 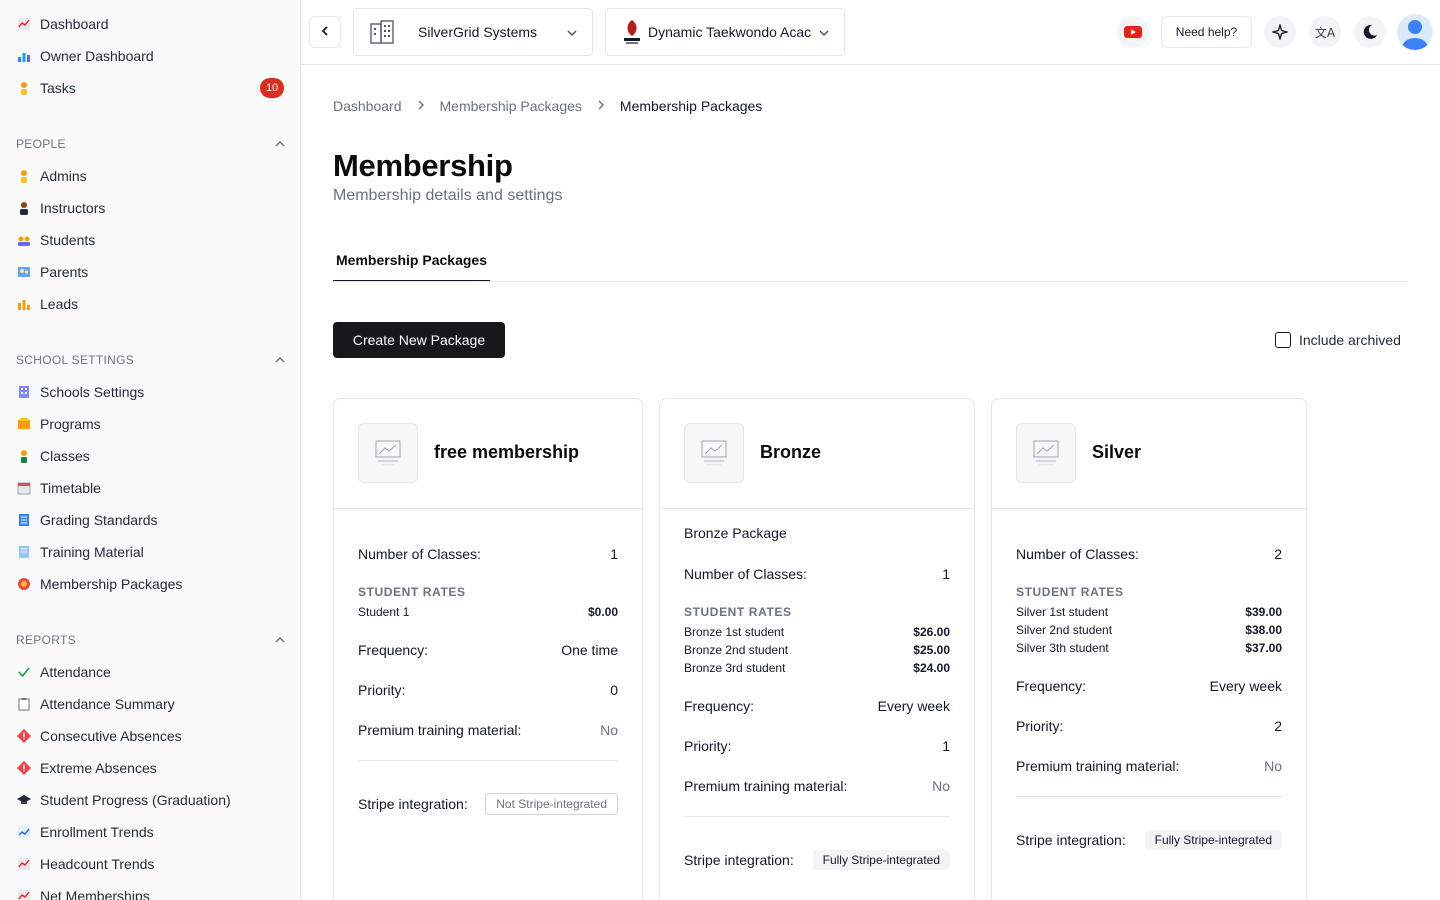 I want to click on instructor-icon, so click(x=24, y=208).